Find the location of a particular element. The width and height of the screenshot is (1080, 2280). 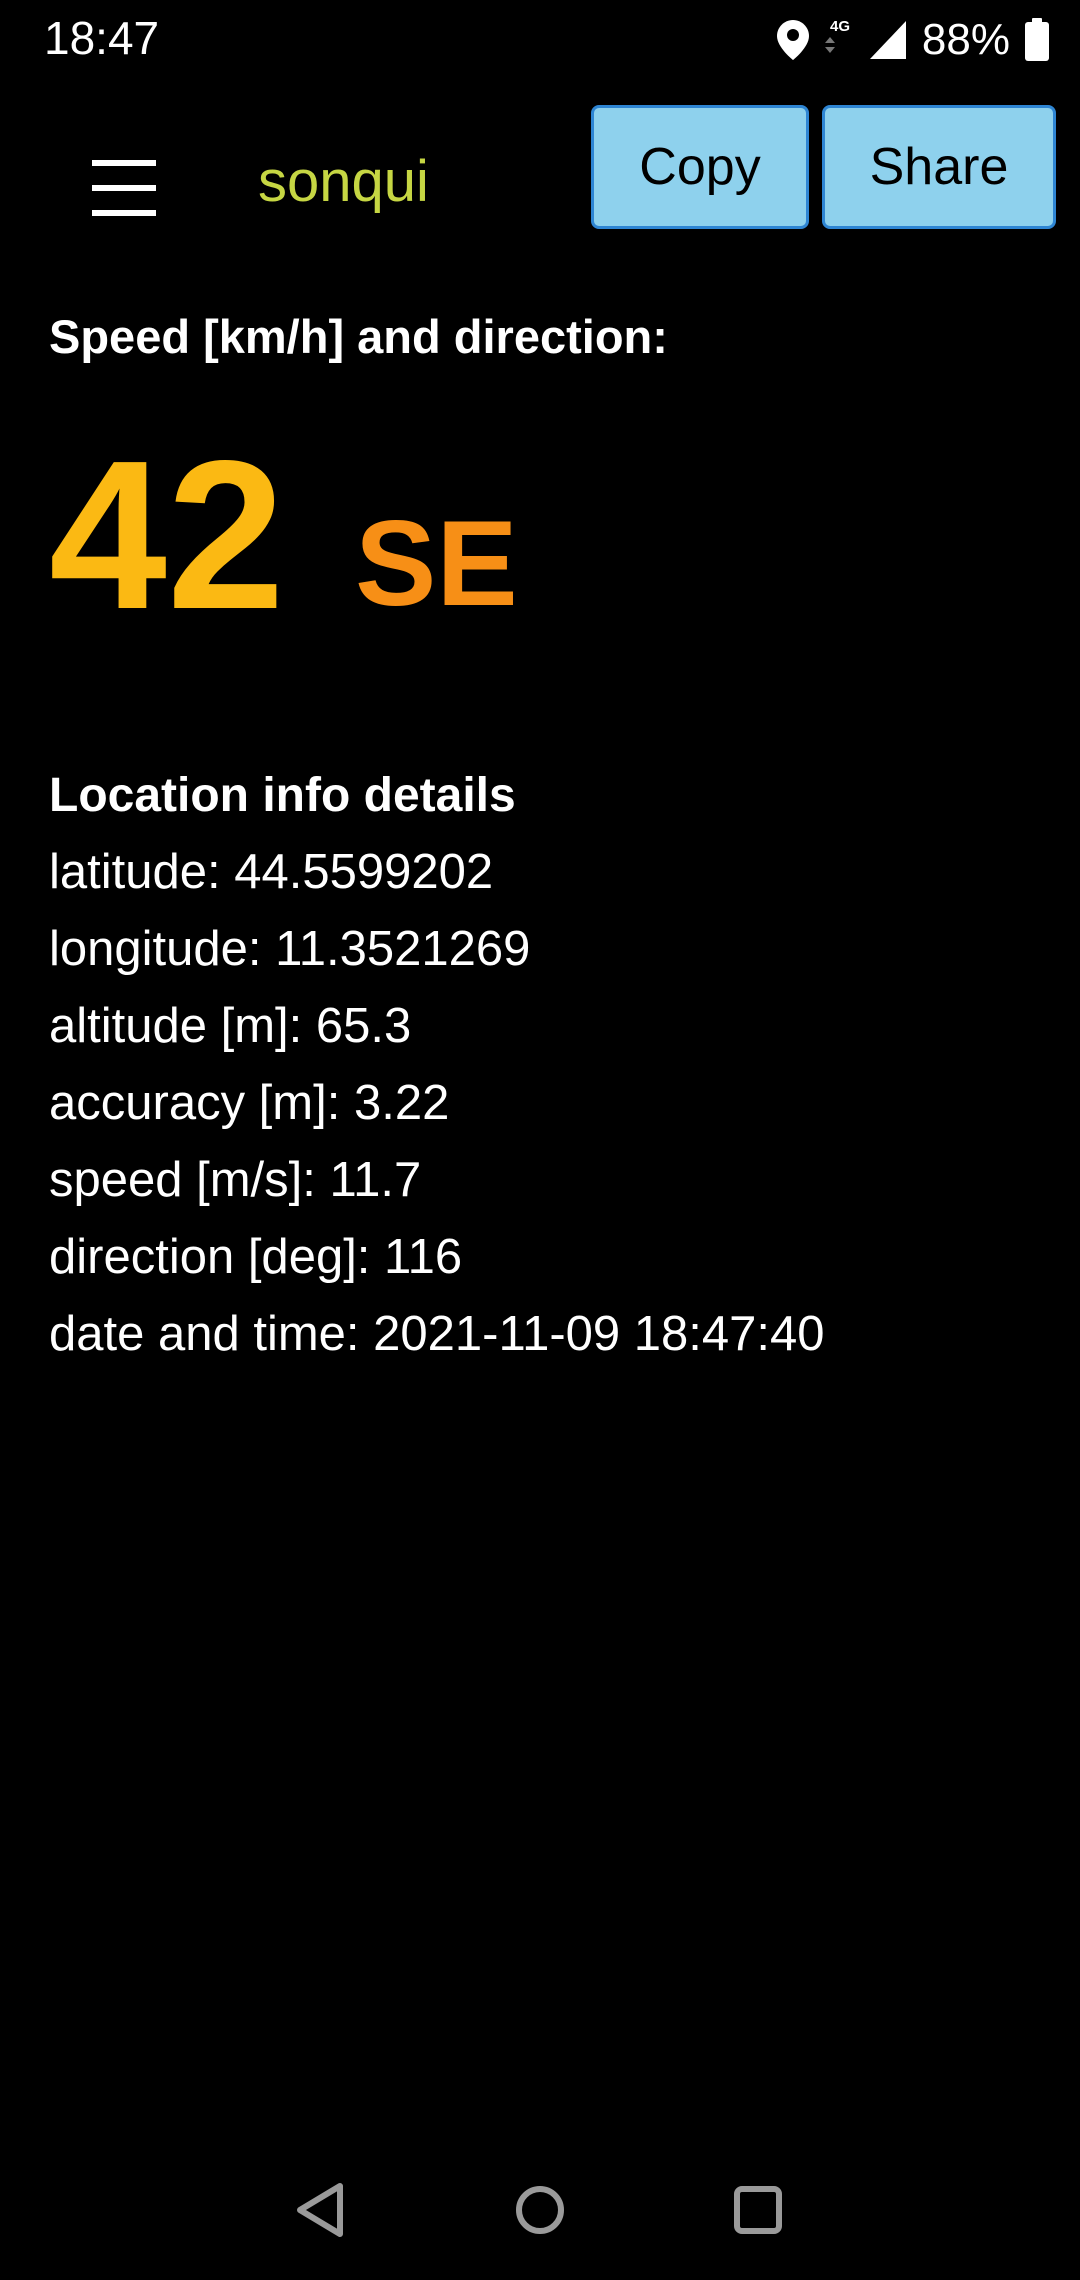

back-icon is located at coordinates (322, 2210).